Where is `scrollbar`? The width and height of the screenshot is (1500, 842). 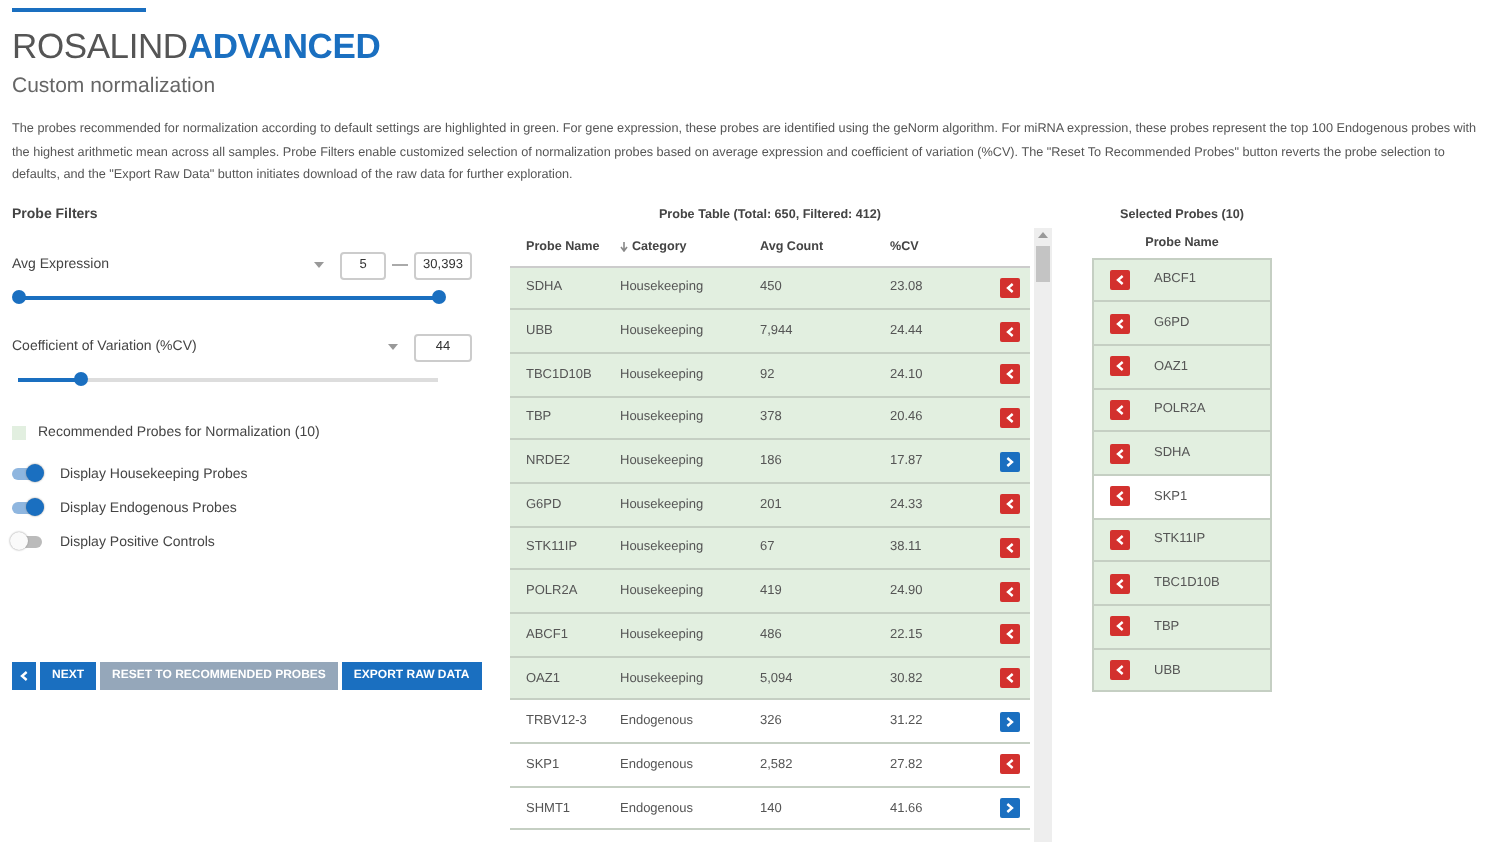 scrollbar is located at coordinates (1043, 534).